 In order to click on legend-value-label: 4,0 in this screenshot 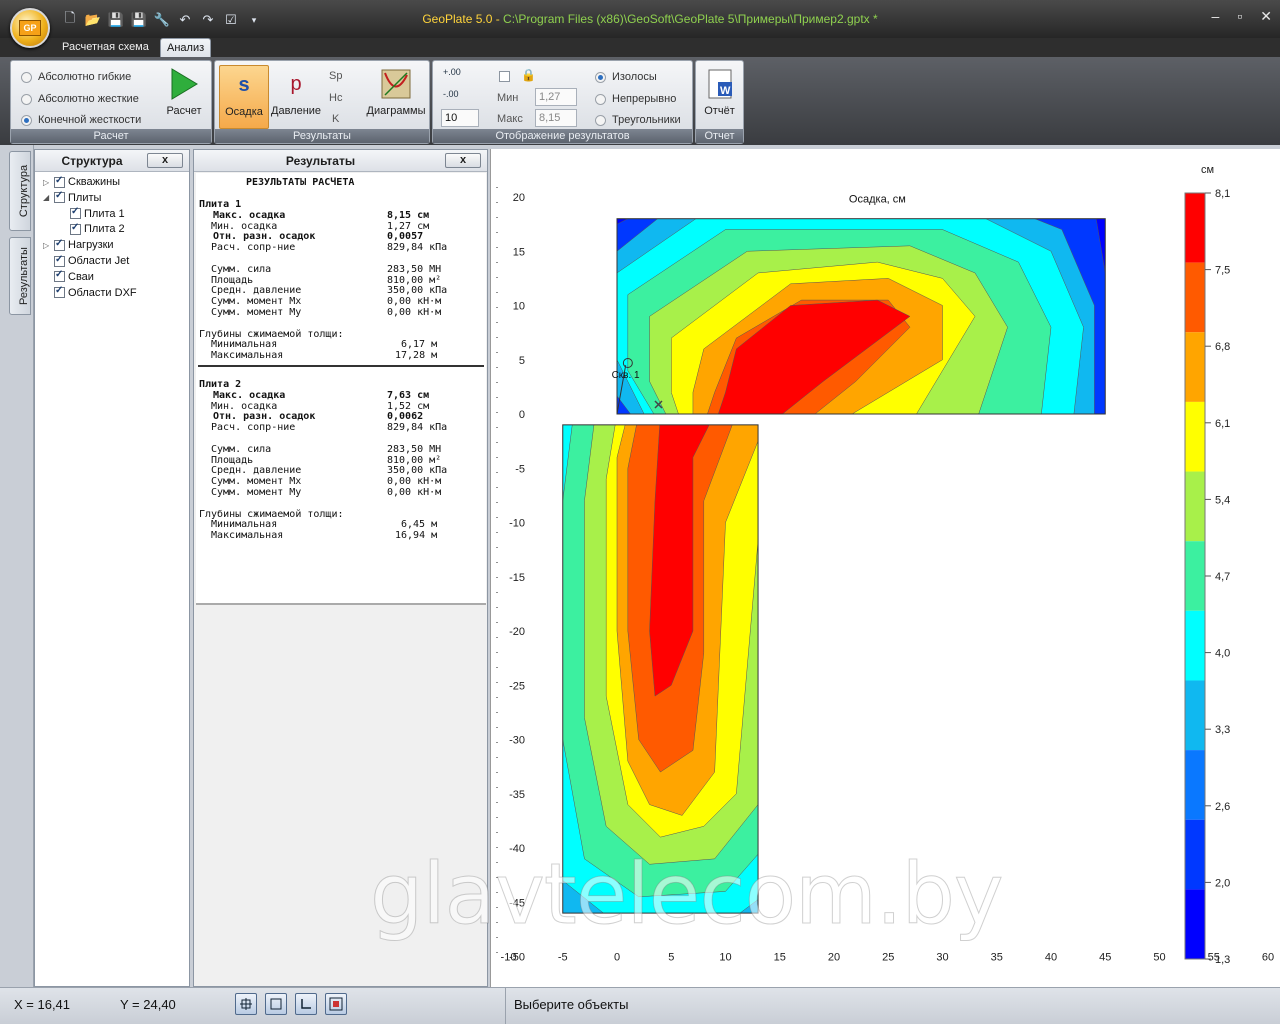, I will do `click(1222, 654)`.